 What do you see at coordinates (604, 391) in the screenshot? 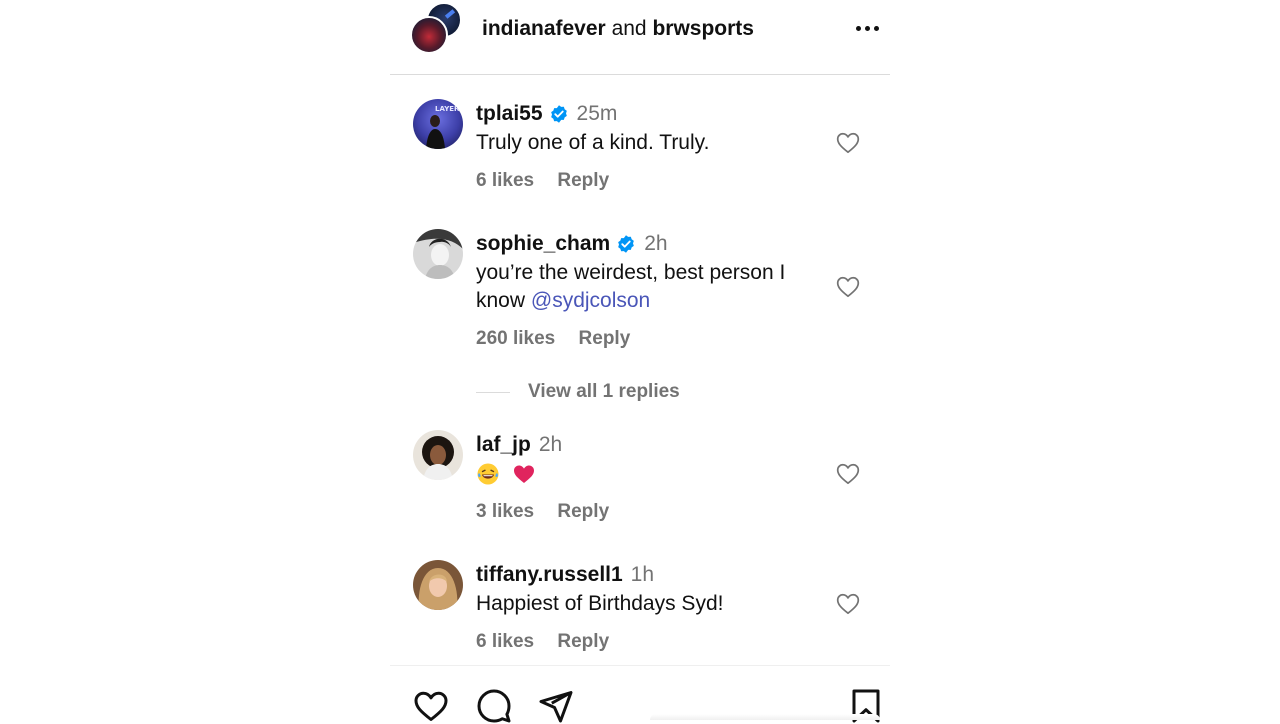
I see `view-replies-label: View all 1 replies` at bounding box center [604, 391].